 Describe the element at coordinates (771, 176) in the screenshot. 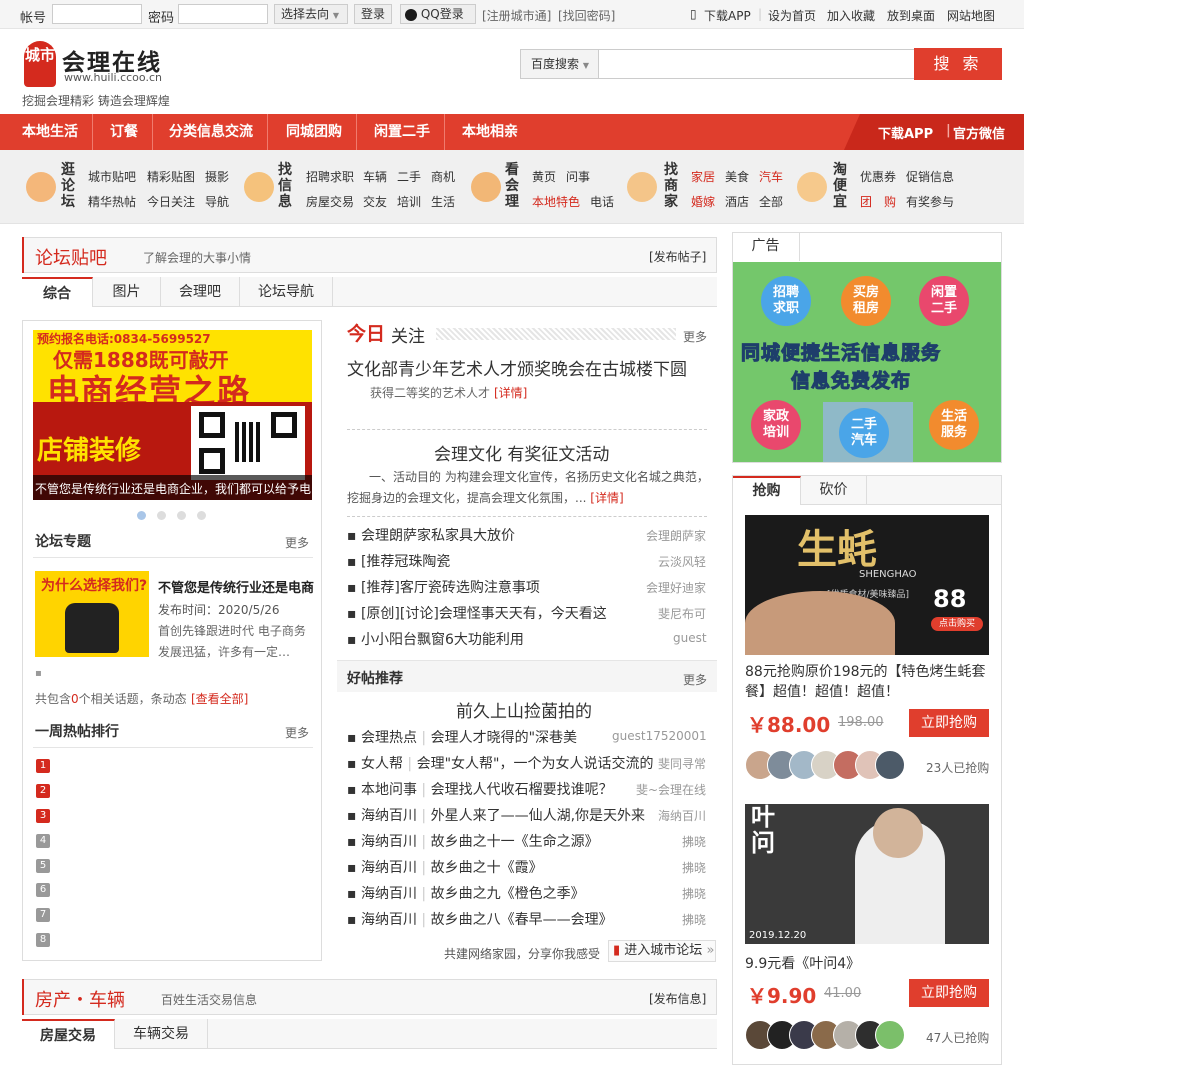

I see `category-link: 汽车` at that location.